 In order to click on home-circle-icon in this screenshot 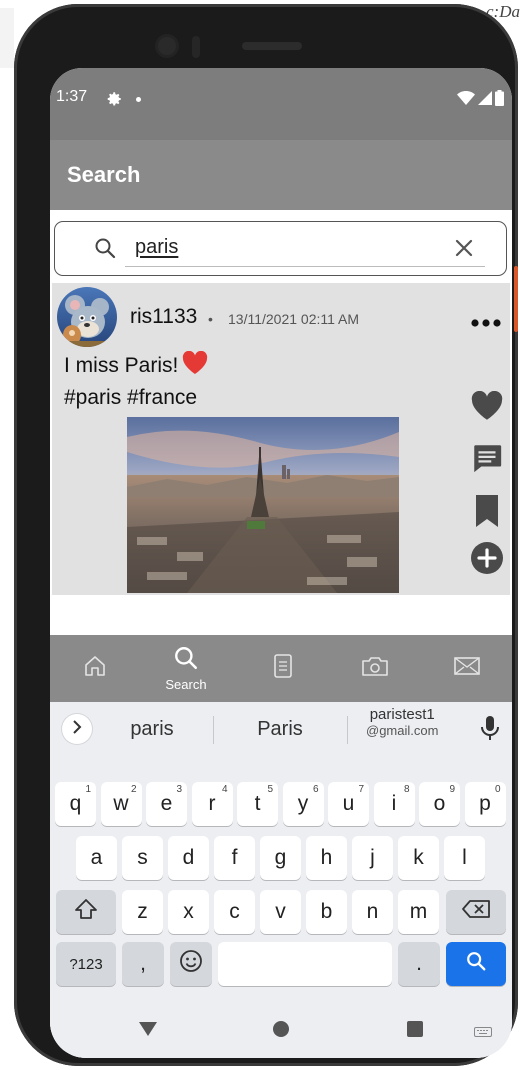, I will do `click(281, 1031)`.